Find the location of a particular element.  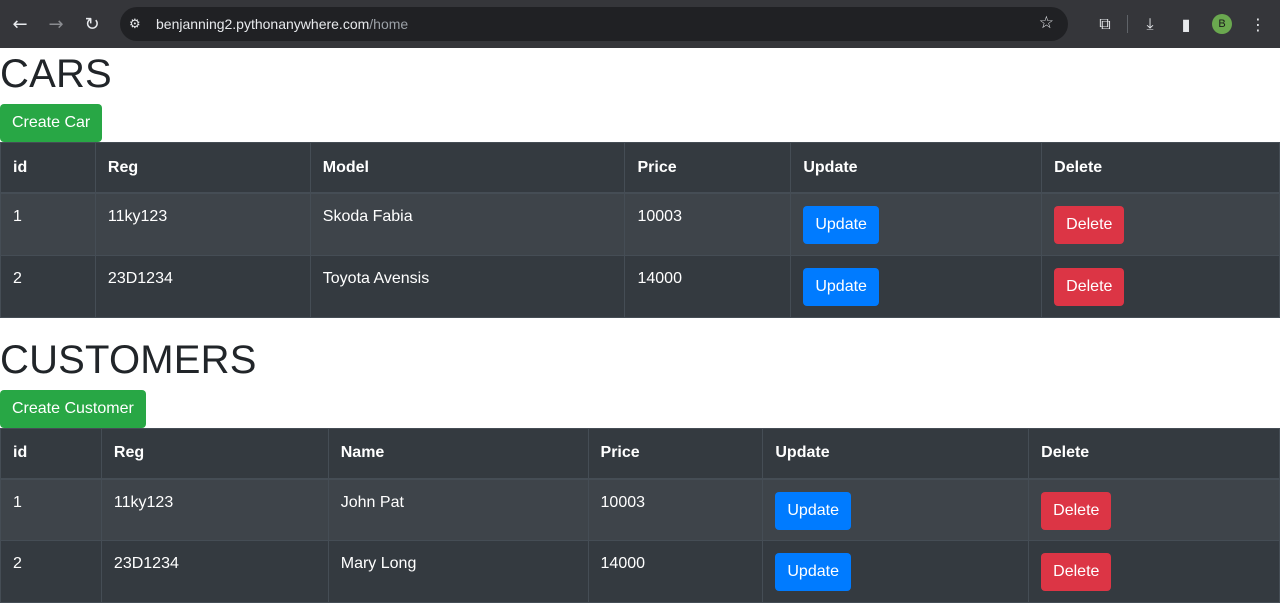

create-customer-button: Create Customer is located at coordinates (73, 408).